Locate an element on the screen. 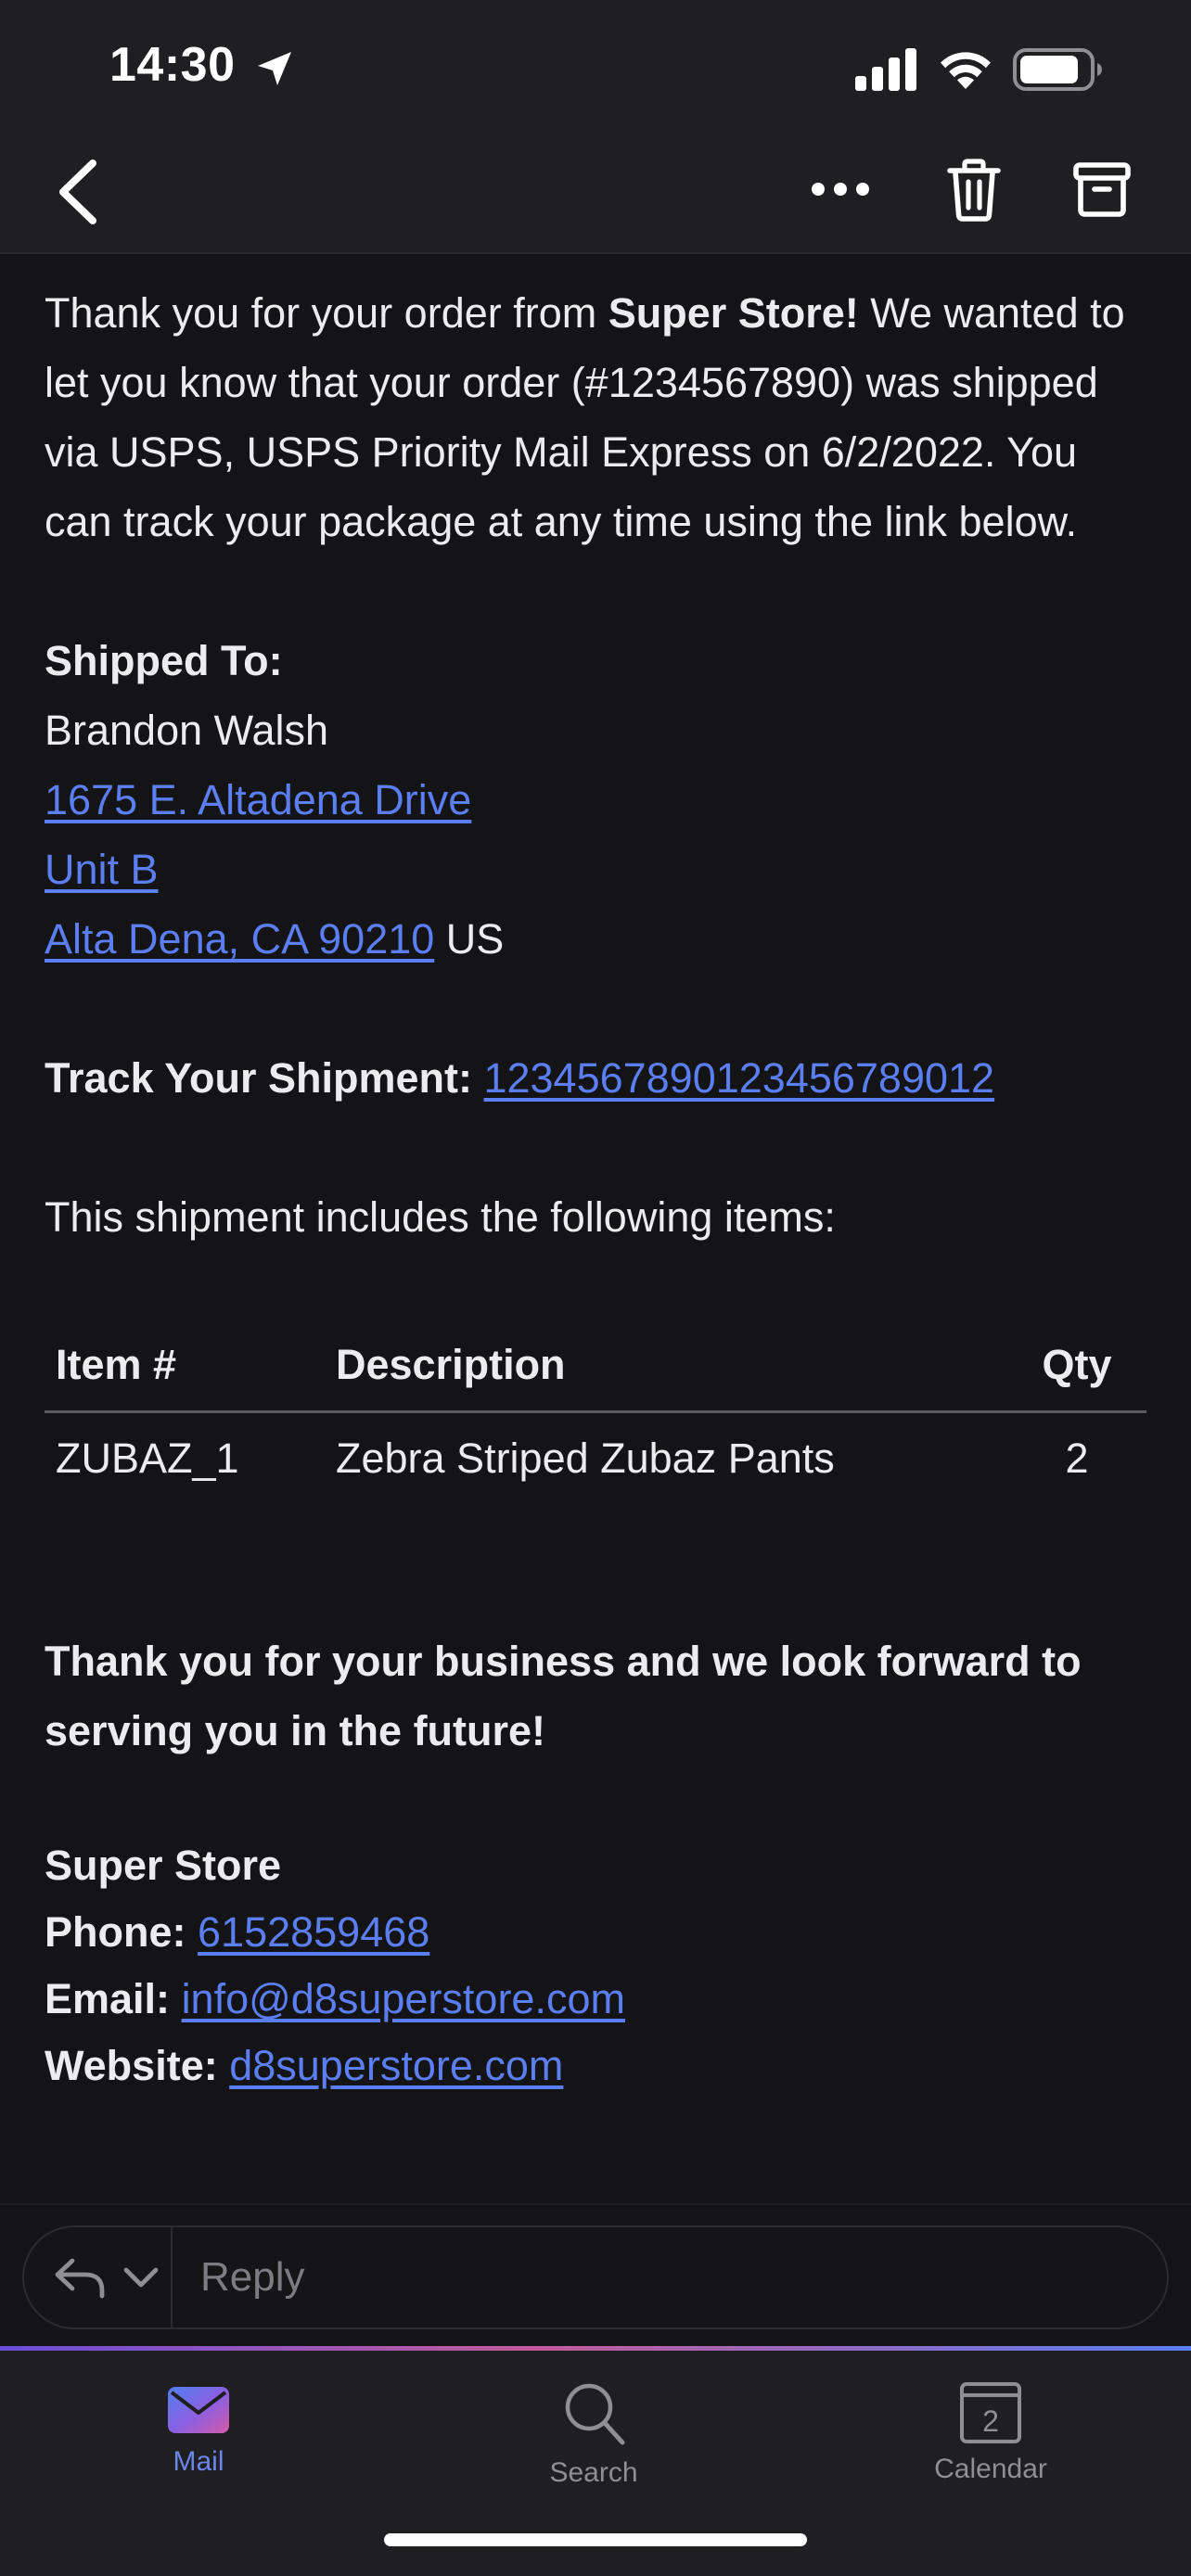  header-qty: Qty is located at coordinates (1076, 1366).